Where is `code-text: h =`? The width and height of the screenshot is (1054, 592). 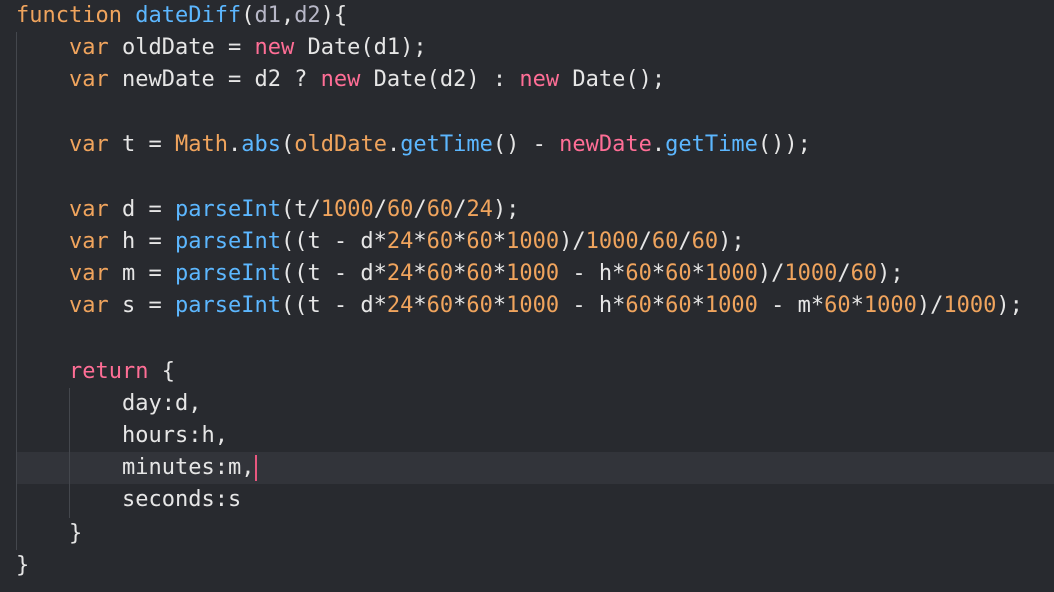
code-text: h = is located at coordinates (141, 241).